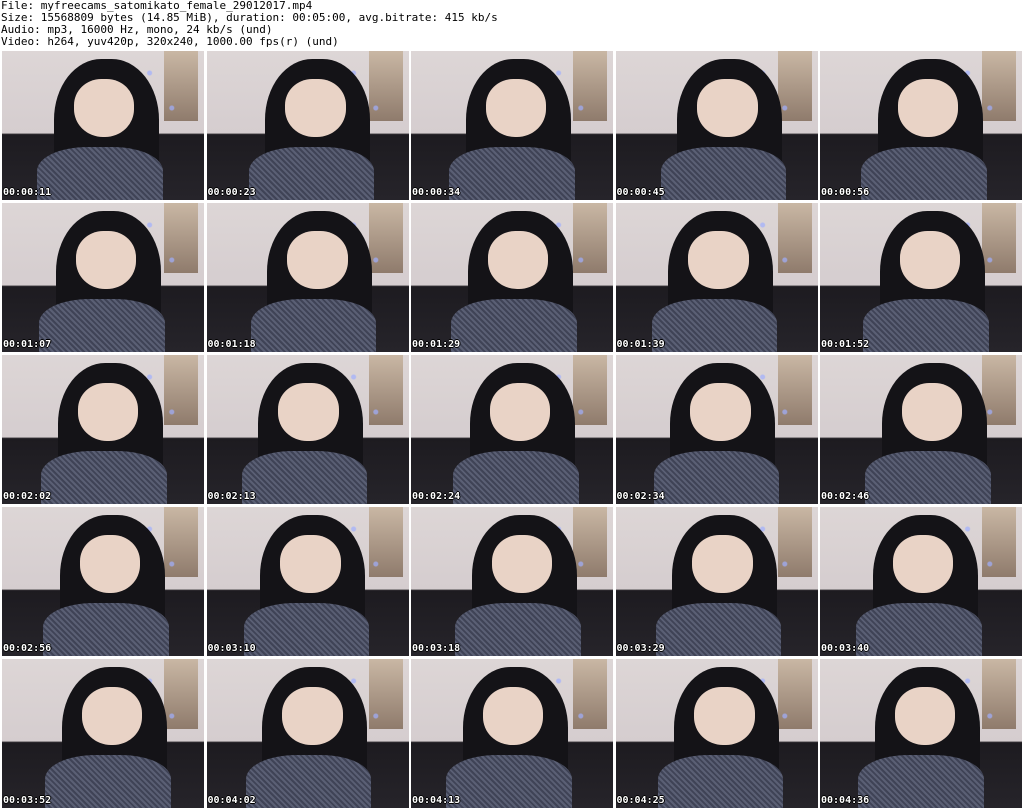 This screenshot has width=1024, height=811. I want to click on thumbnail-timestamp: 00:03:18, so click(436, 648).